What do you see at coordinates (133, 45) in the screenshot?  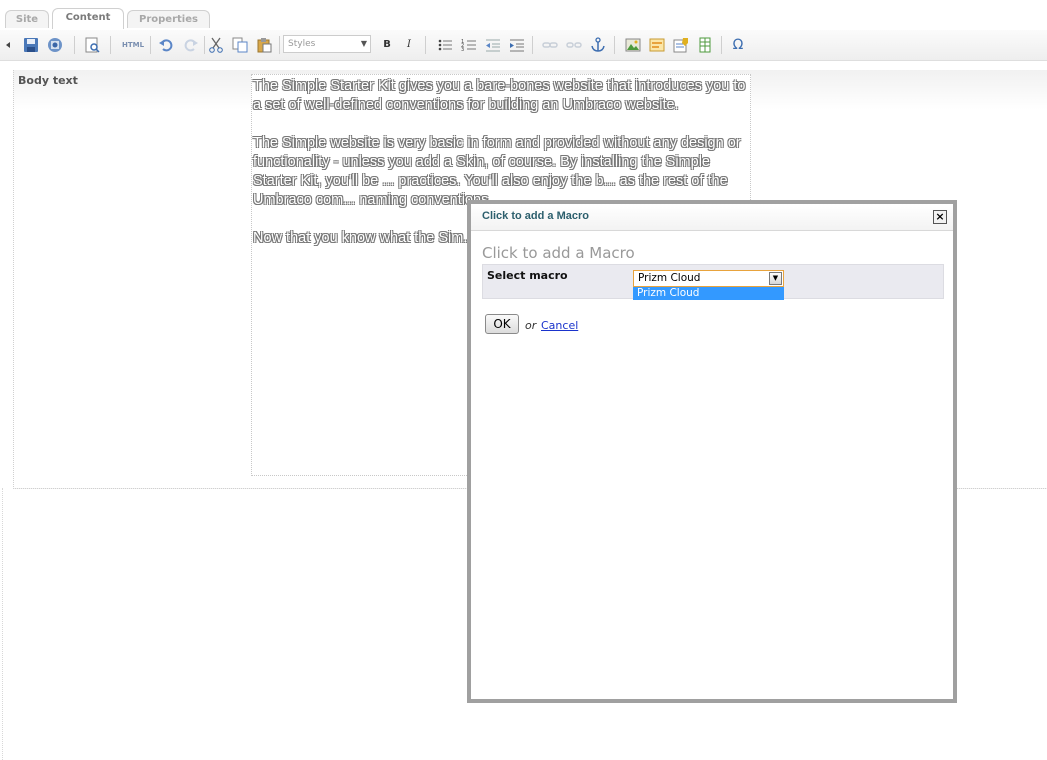 I see `html-source-icon: HTML` at bounding box center [133, 45].